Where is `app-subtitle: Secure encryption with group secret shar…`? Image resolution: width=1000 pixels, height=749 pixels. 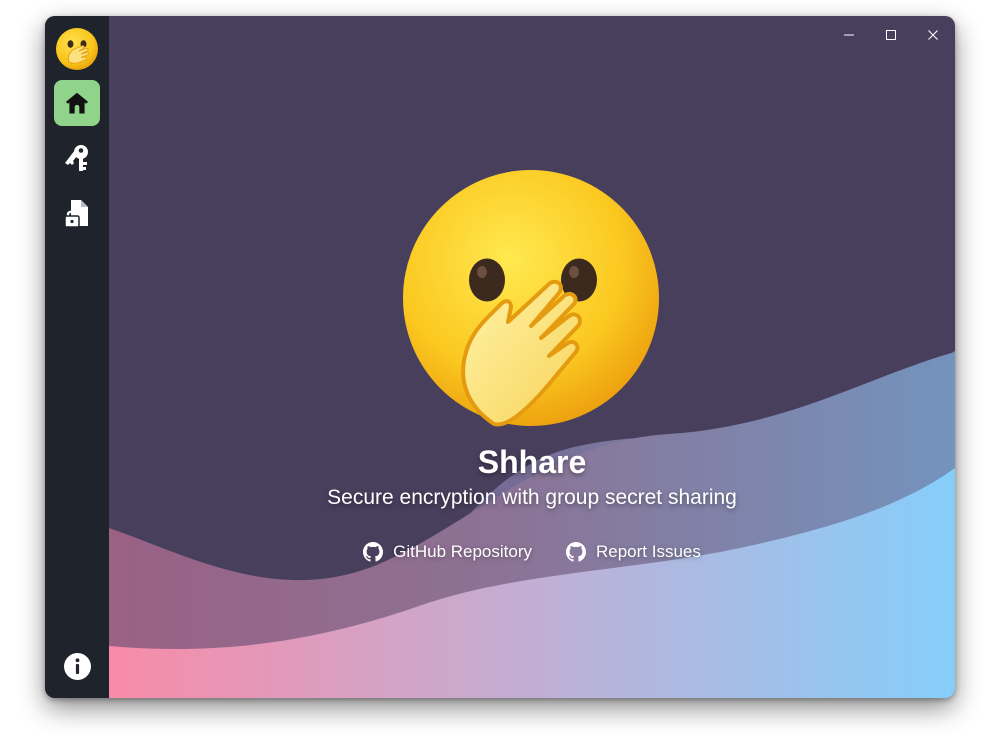
app-subtitle: Secure encryption with group secret shar… is located at coordinates (532, 497).